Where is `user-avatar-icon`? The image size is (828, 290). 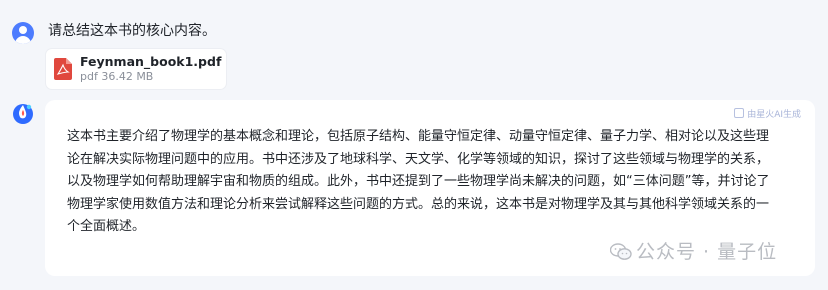 user-avatar-icon is located at coordinates (23, 33).